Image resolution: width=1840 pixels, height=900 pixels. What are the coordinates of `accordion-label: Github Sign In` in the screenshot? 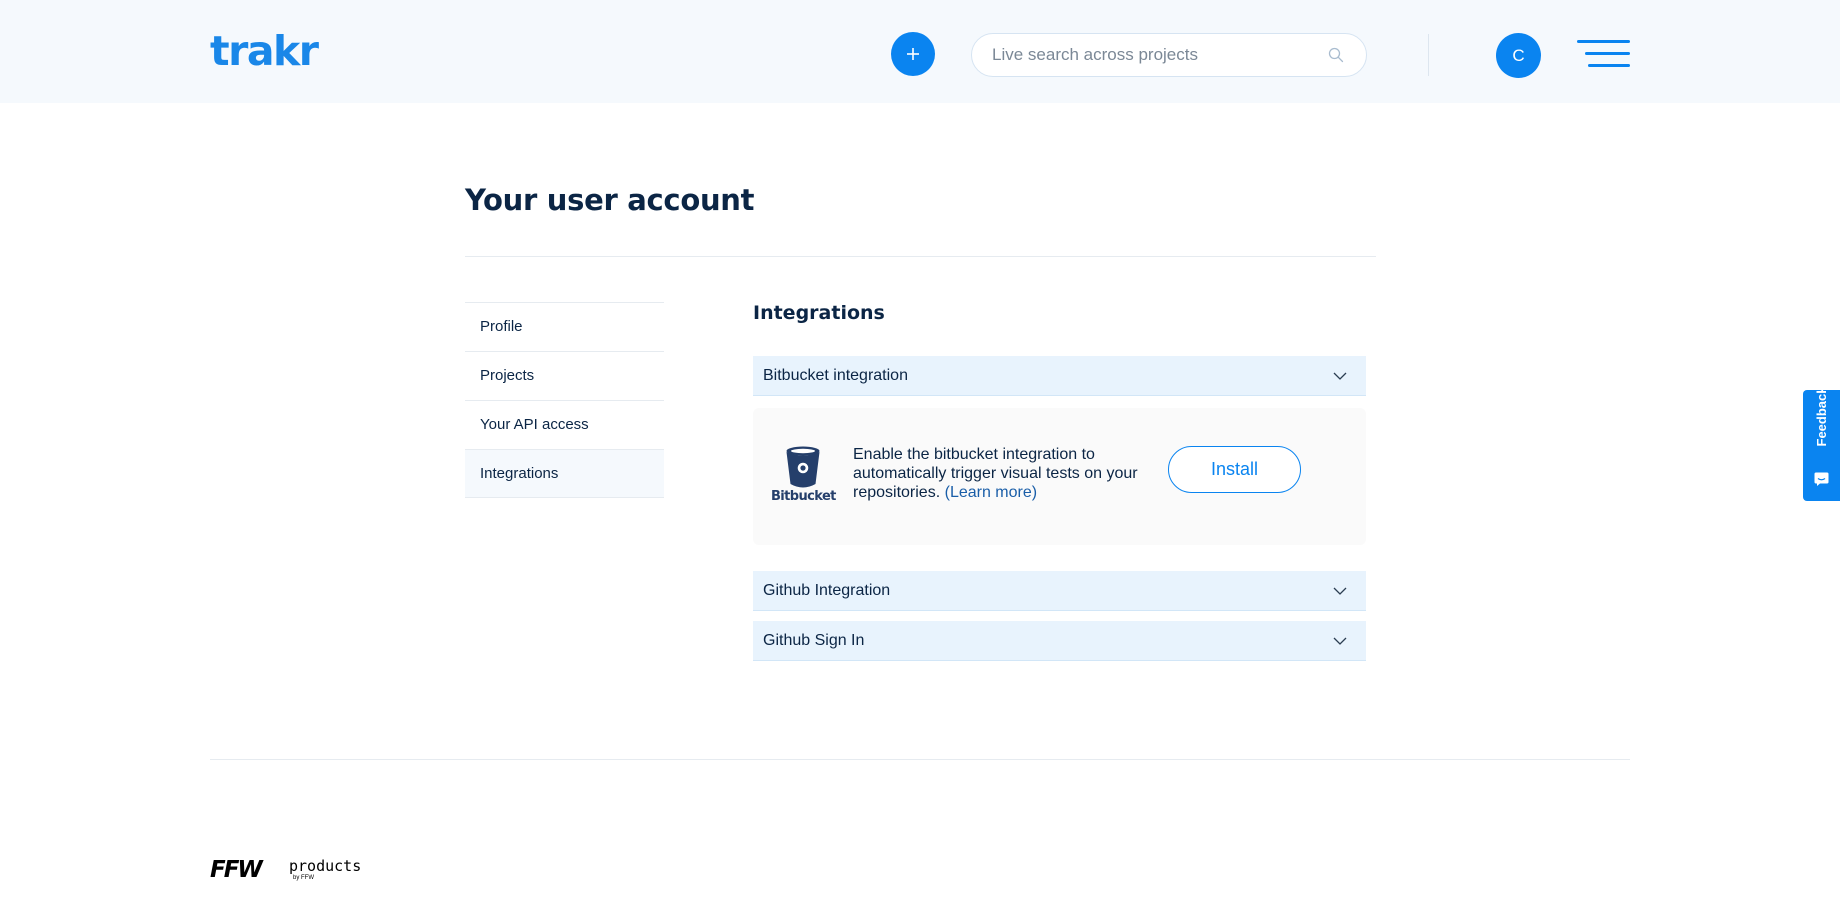 It's located at (814, 640).